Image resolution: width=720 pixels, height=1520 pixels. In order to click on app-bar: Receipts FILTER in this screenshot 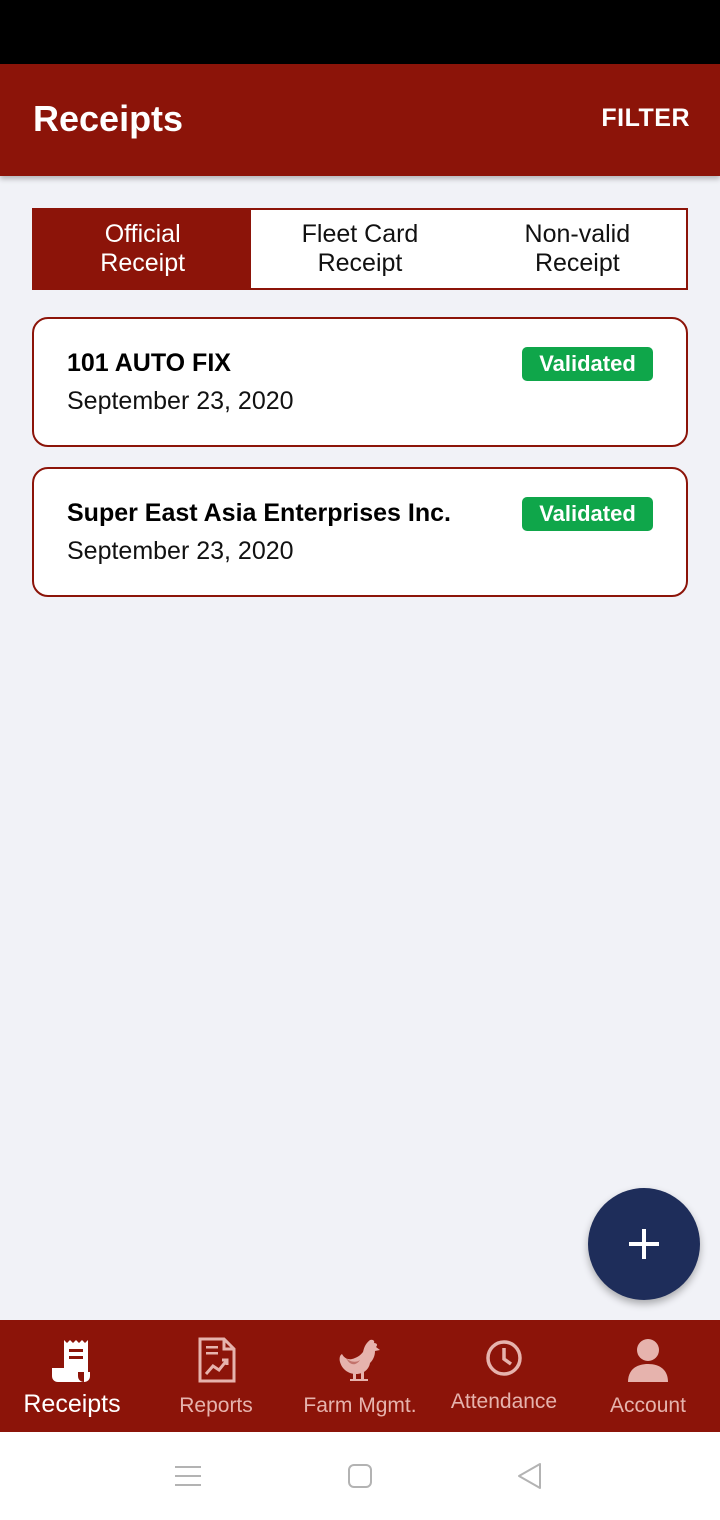, I will do `click(360, 120)`.